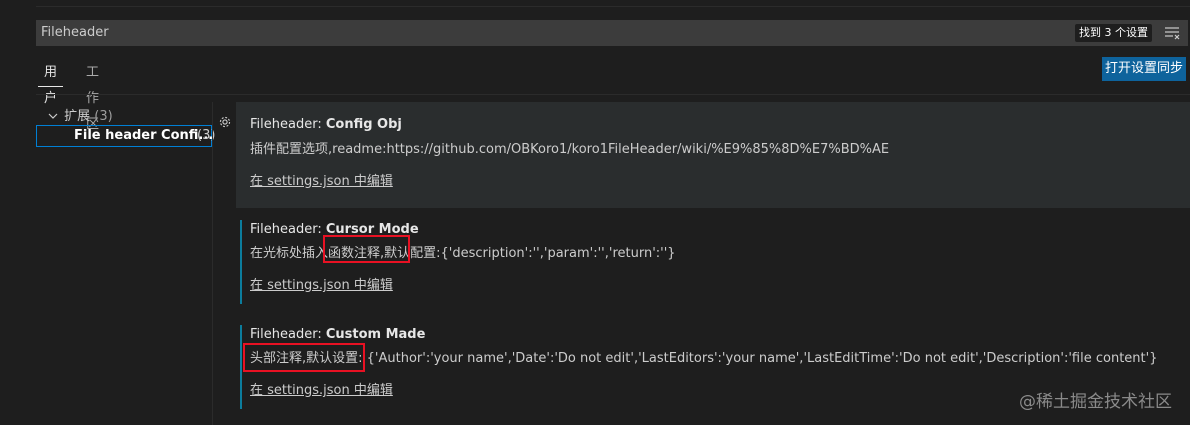 Image resolution: width=1190 pixels, height=425 pixels. Describe the element at coordinates (613, 94) in the screenshot. I see `tabs-divider` at that location.